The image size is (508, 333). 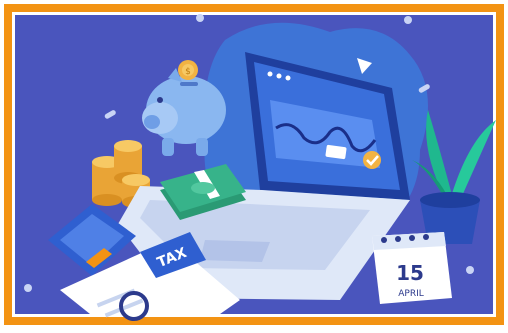 What do you see at coordinates (411, 294) in the screenshot?
I see `calendar-month: APRIL` at bounding box center [411, 294].